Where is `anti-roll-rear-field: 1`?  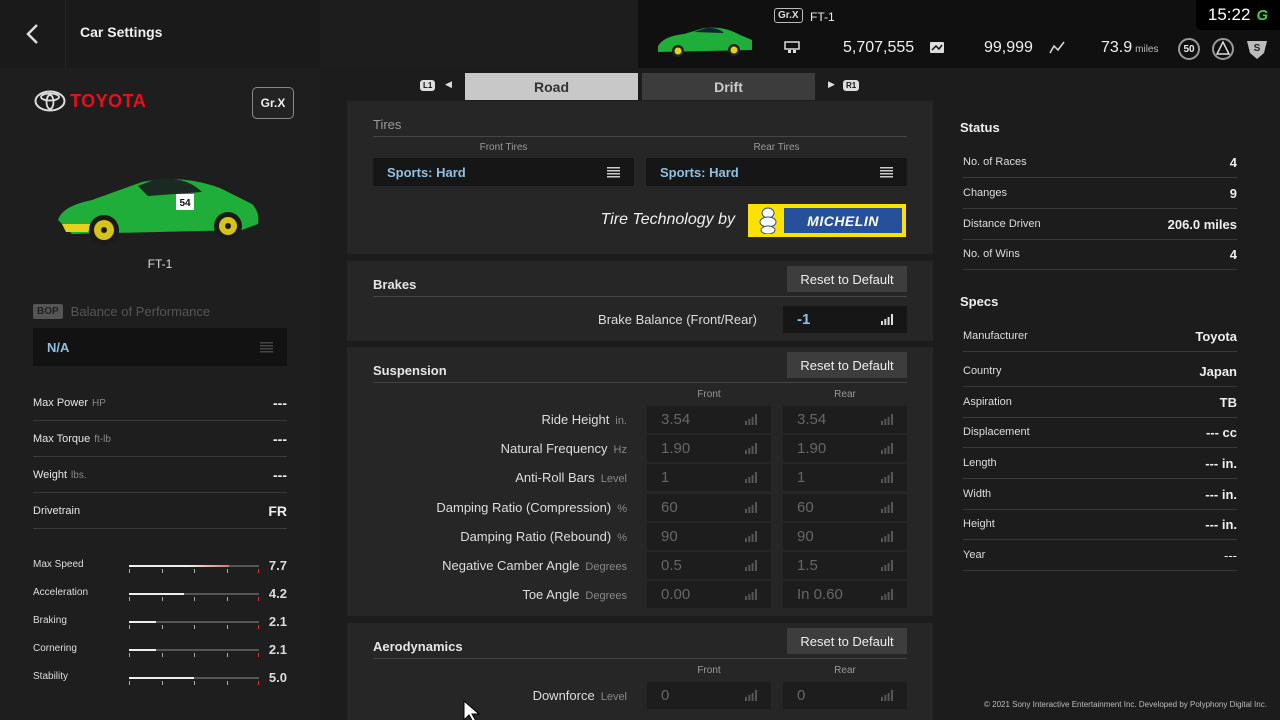 anti-roll-rear-field: 1 is located at coordinates (845, 477).